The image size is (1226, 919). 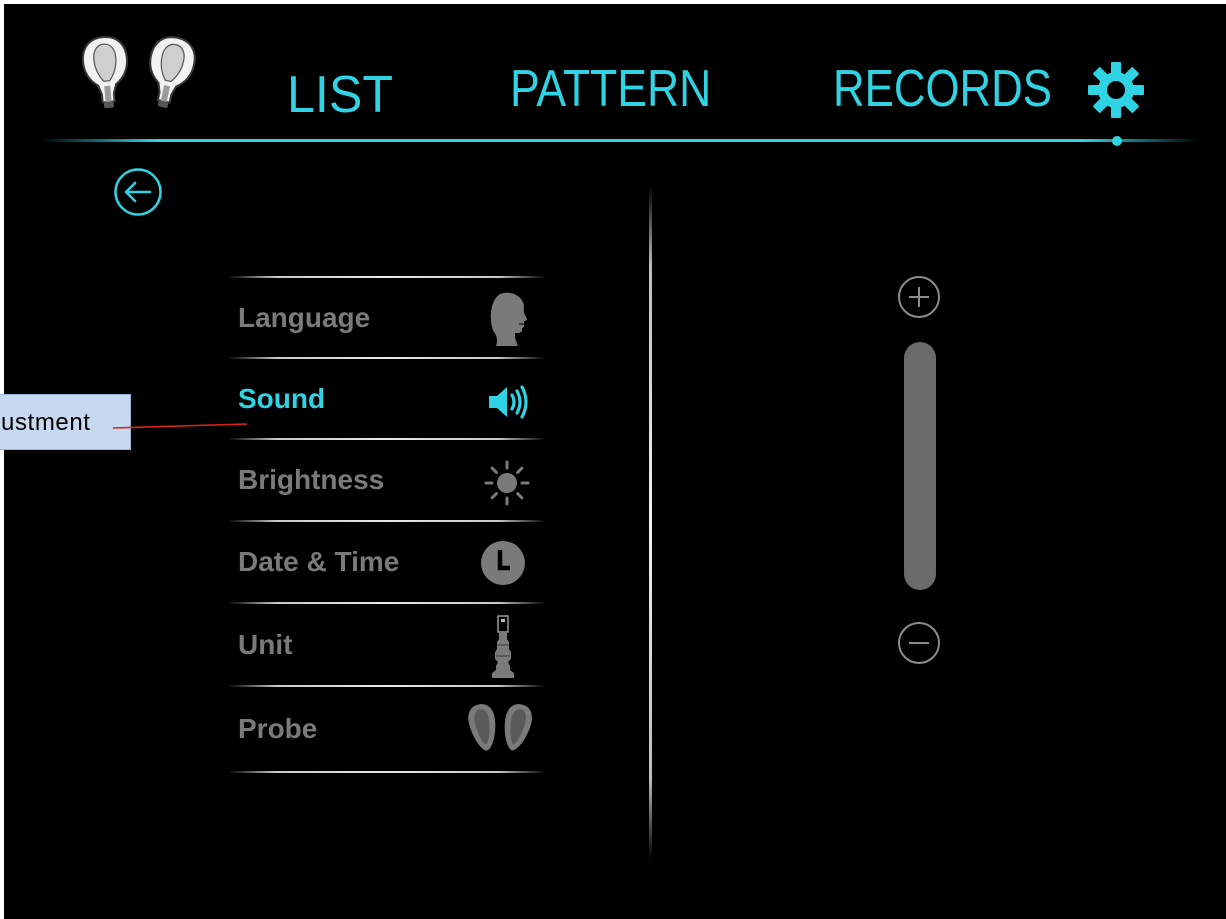 I want to click on probe-icon, so click(x=500, y=727).